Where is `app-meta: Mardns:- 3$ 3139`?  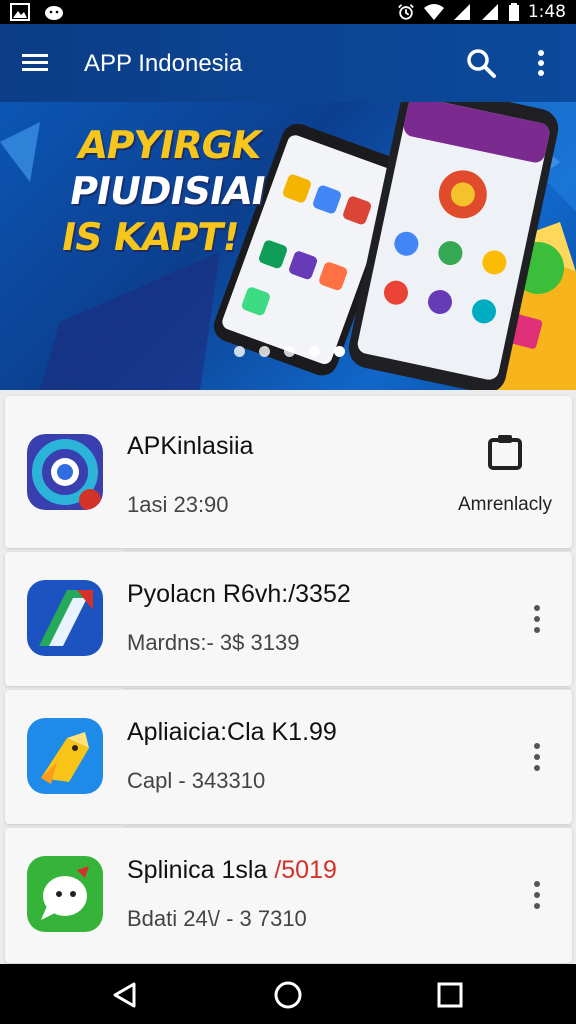 app-meta: Mardns:- 3$ 3139 is located at coordinates (213, 642).